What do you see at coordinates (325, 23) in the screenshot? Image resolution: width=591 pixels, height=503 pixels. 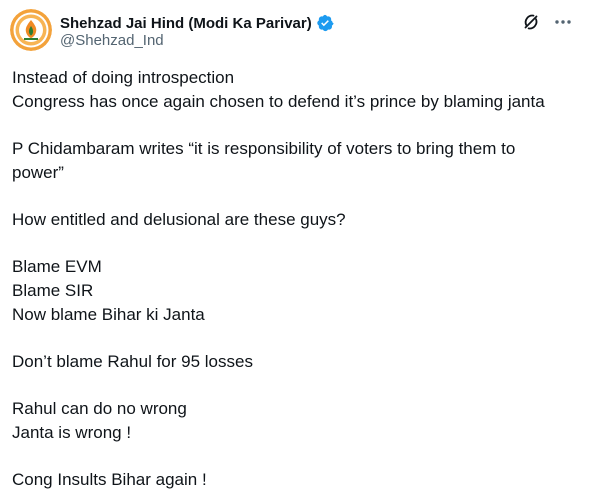 I see `verified-badge-icon` at bounding box center [325, 23].